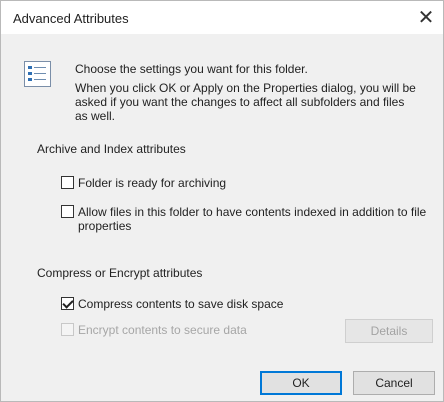 Image resolution: width=444 pixels, height=402 pixels. Describe the element at coordinates (105, 226) in the screenshot. I see `indexing-label-line: properties` at that location.